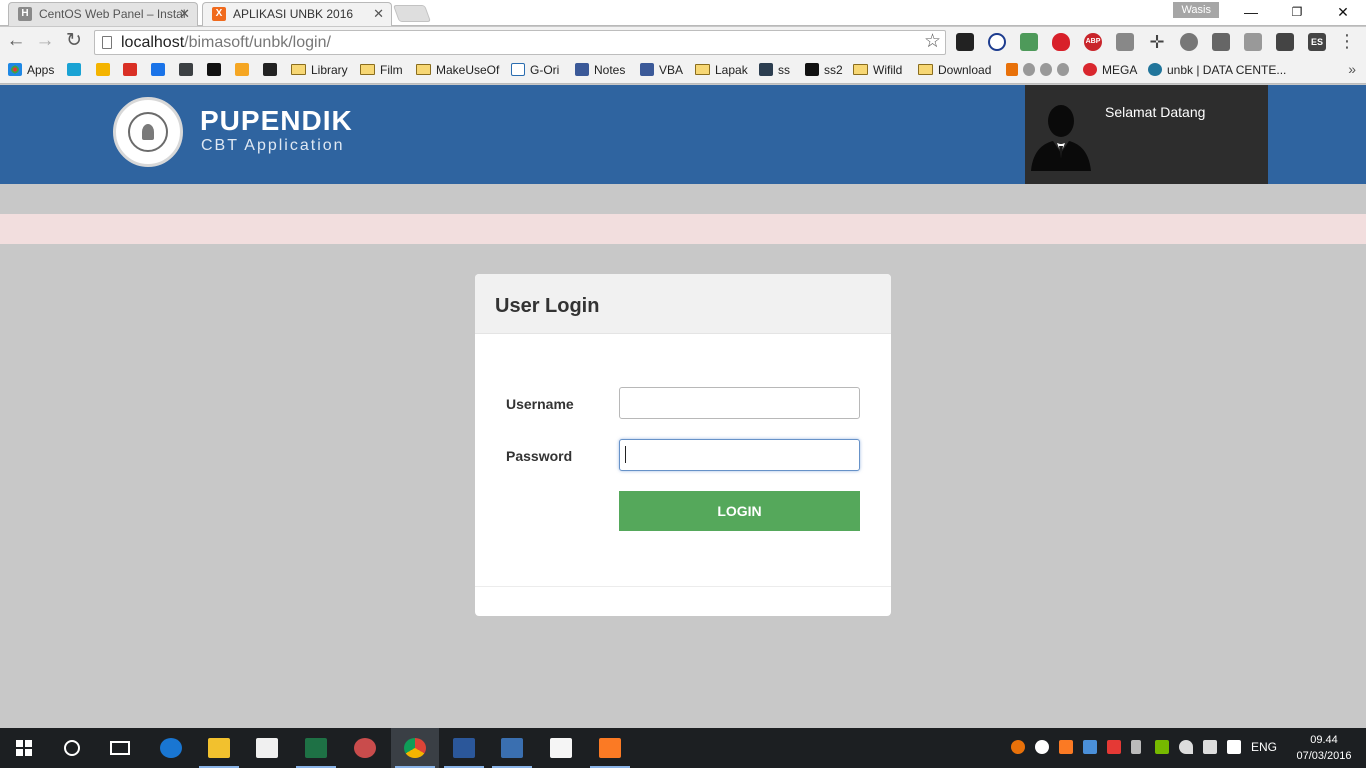 Image resolution: width=1366 pixels, height=768 pixels. Describe the element at coordinates (412, 13) in the screenshot. I see `new-tab-button` at that location.